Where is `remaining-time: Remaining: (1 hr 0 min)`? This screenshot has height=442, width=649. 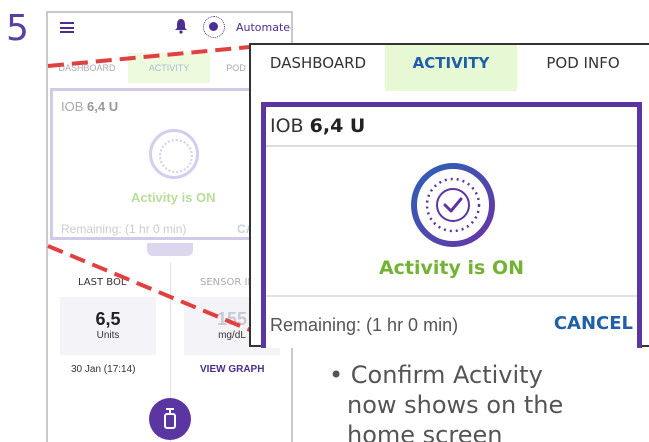 remaining-time: Remaining: (1 hr 0 min) is located at coordinates (364, 325).